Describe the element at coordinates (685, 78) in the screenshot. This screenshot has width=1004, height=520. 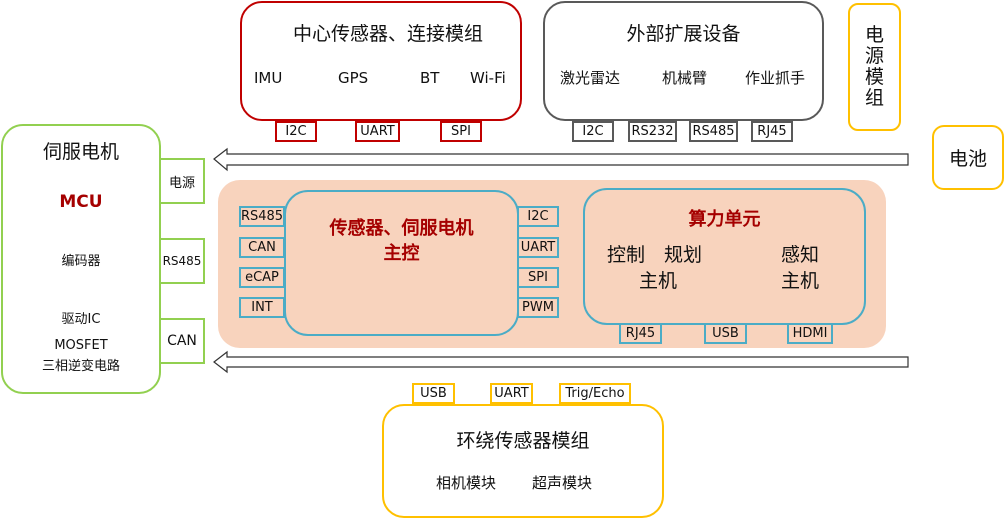
I see `device-item-robot-arm: 机械臂` at that location.